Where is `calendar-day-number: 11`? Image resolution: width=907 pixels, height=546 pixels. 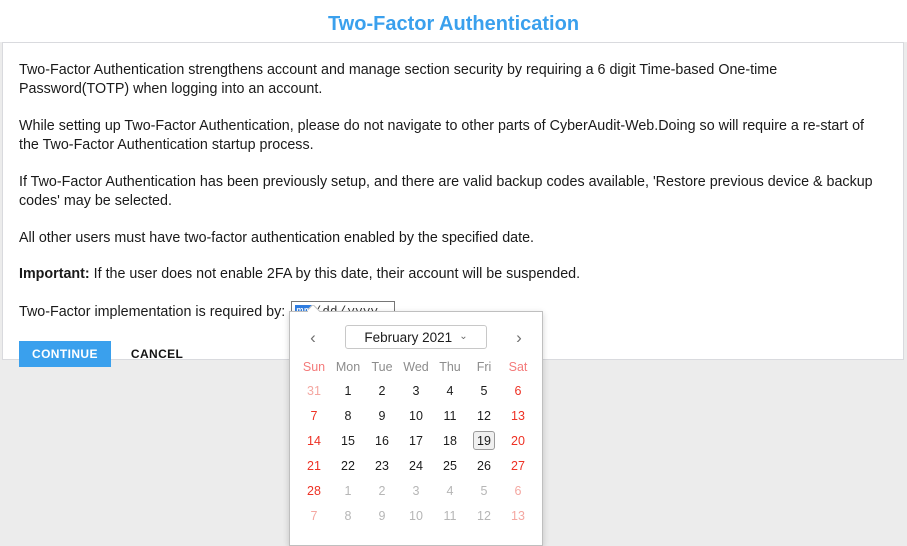
calendar-day-number: 11 is located at coordinates (450, 415).